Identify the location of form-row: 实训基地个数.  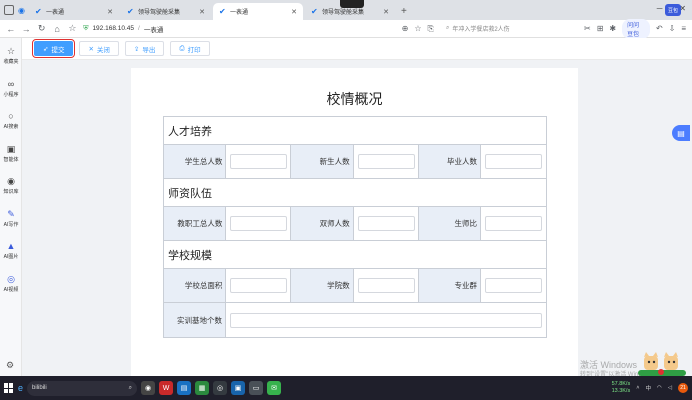
(355, 320).